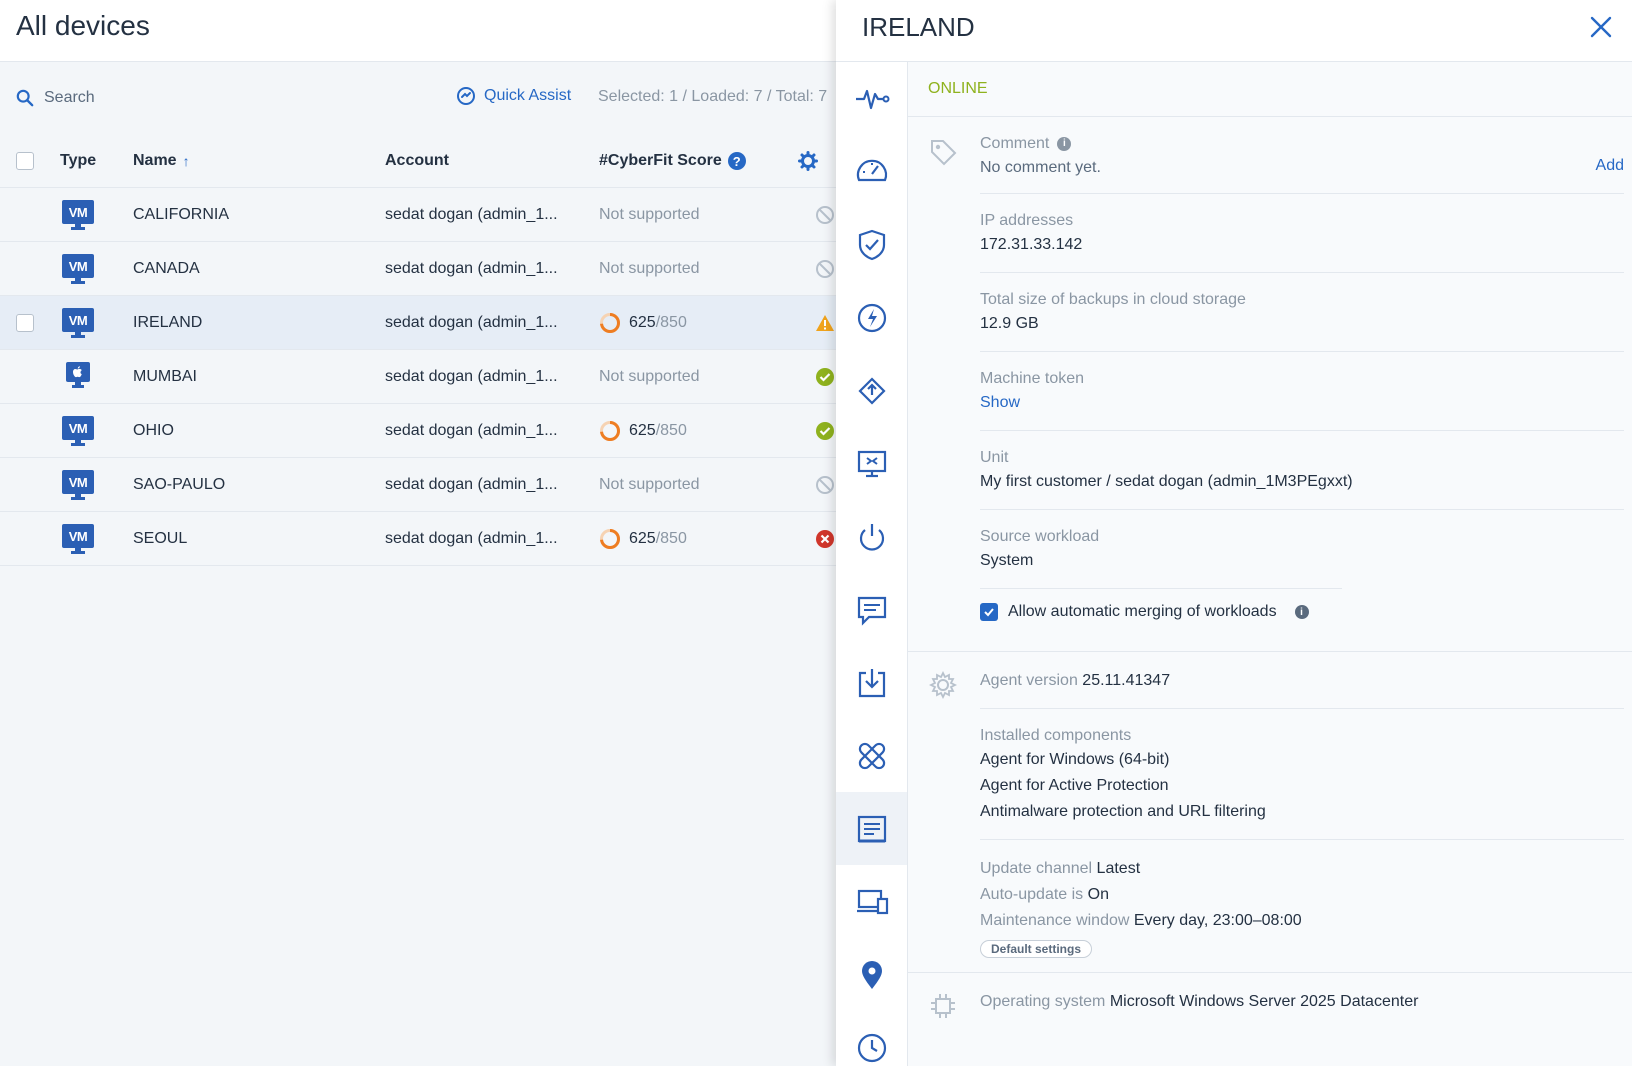 The width and height of the screenshot is (1632, 1066). I want to click on download-icon, so click(871, 682).